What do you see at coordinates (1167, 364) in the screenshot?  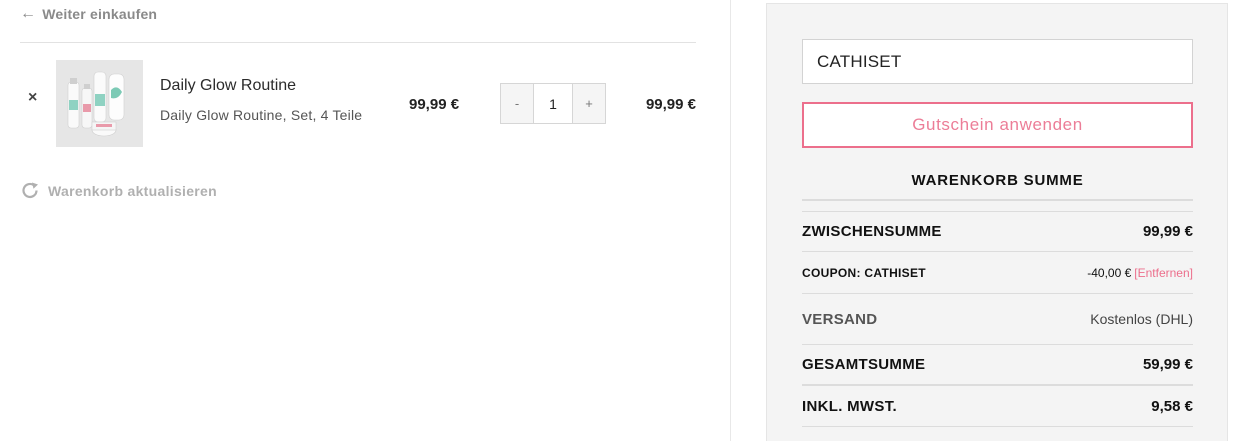 I see `grand-total-value: 59,99 €` at bounding box center [1167, 364].